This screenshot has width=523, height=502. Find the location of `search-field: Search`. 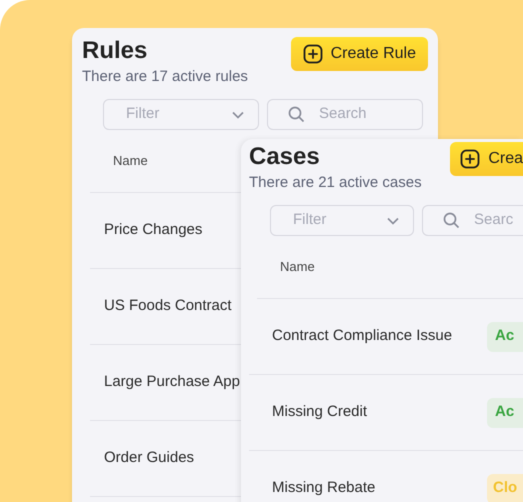

search-field: Search is located at coordinates (345, 114).